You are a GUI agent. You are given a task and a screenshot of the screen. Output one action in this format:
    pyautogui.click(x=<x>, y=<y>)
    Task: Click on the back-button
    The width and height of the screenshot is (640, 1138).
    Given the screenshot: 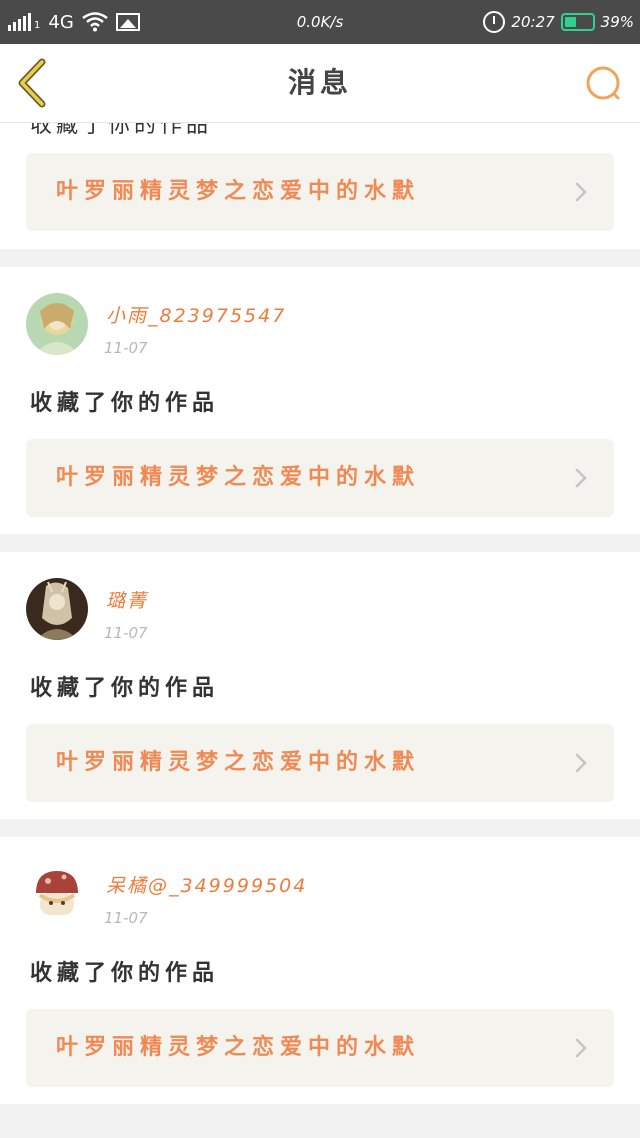 What is the action you would take?
    pyautogui.click(x=34, y=83)
    